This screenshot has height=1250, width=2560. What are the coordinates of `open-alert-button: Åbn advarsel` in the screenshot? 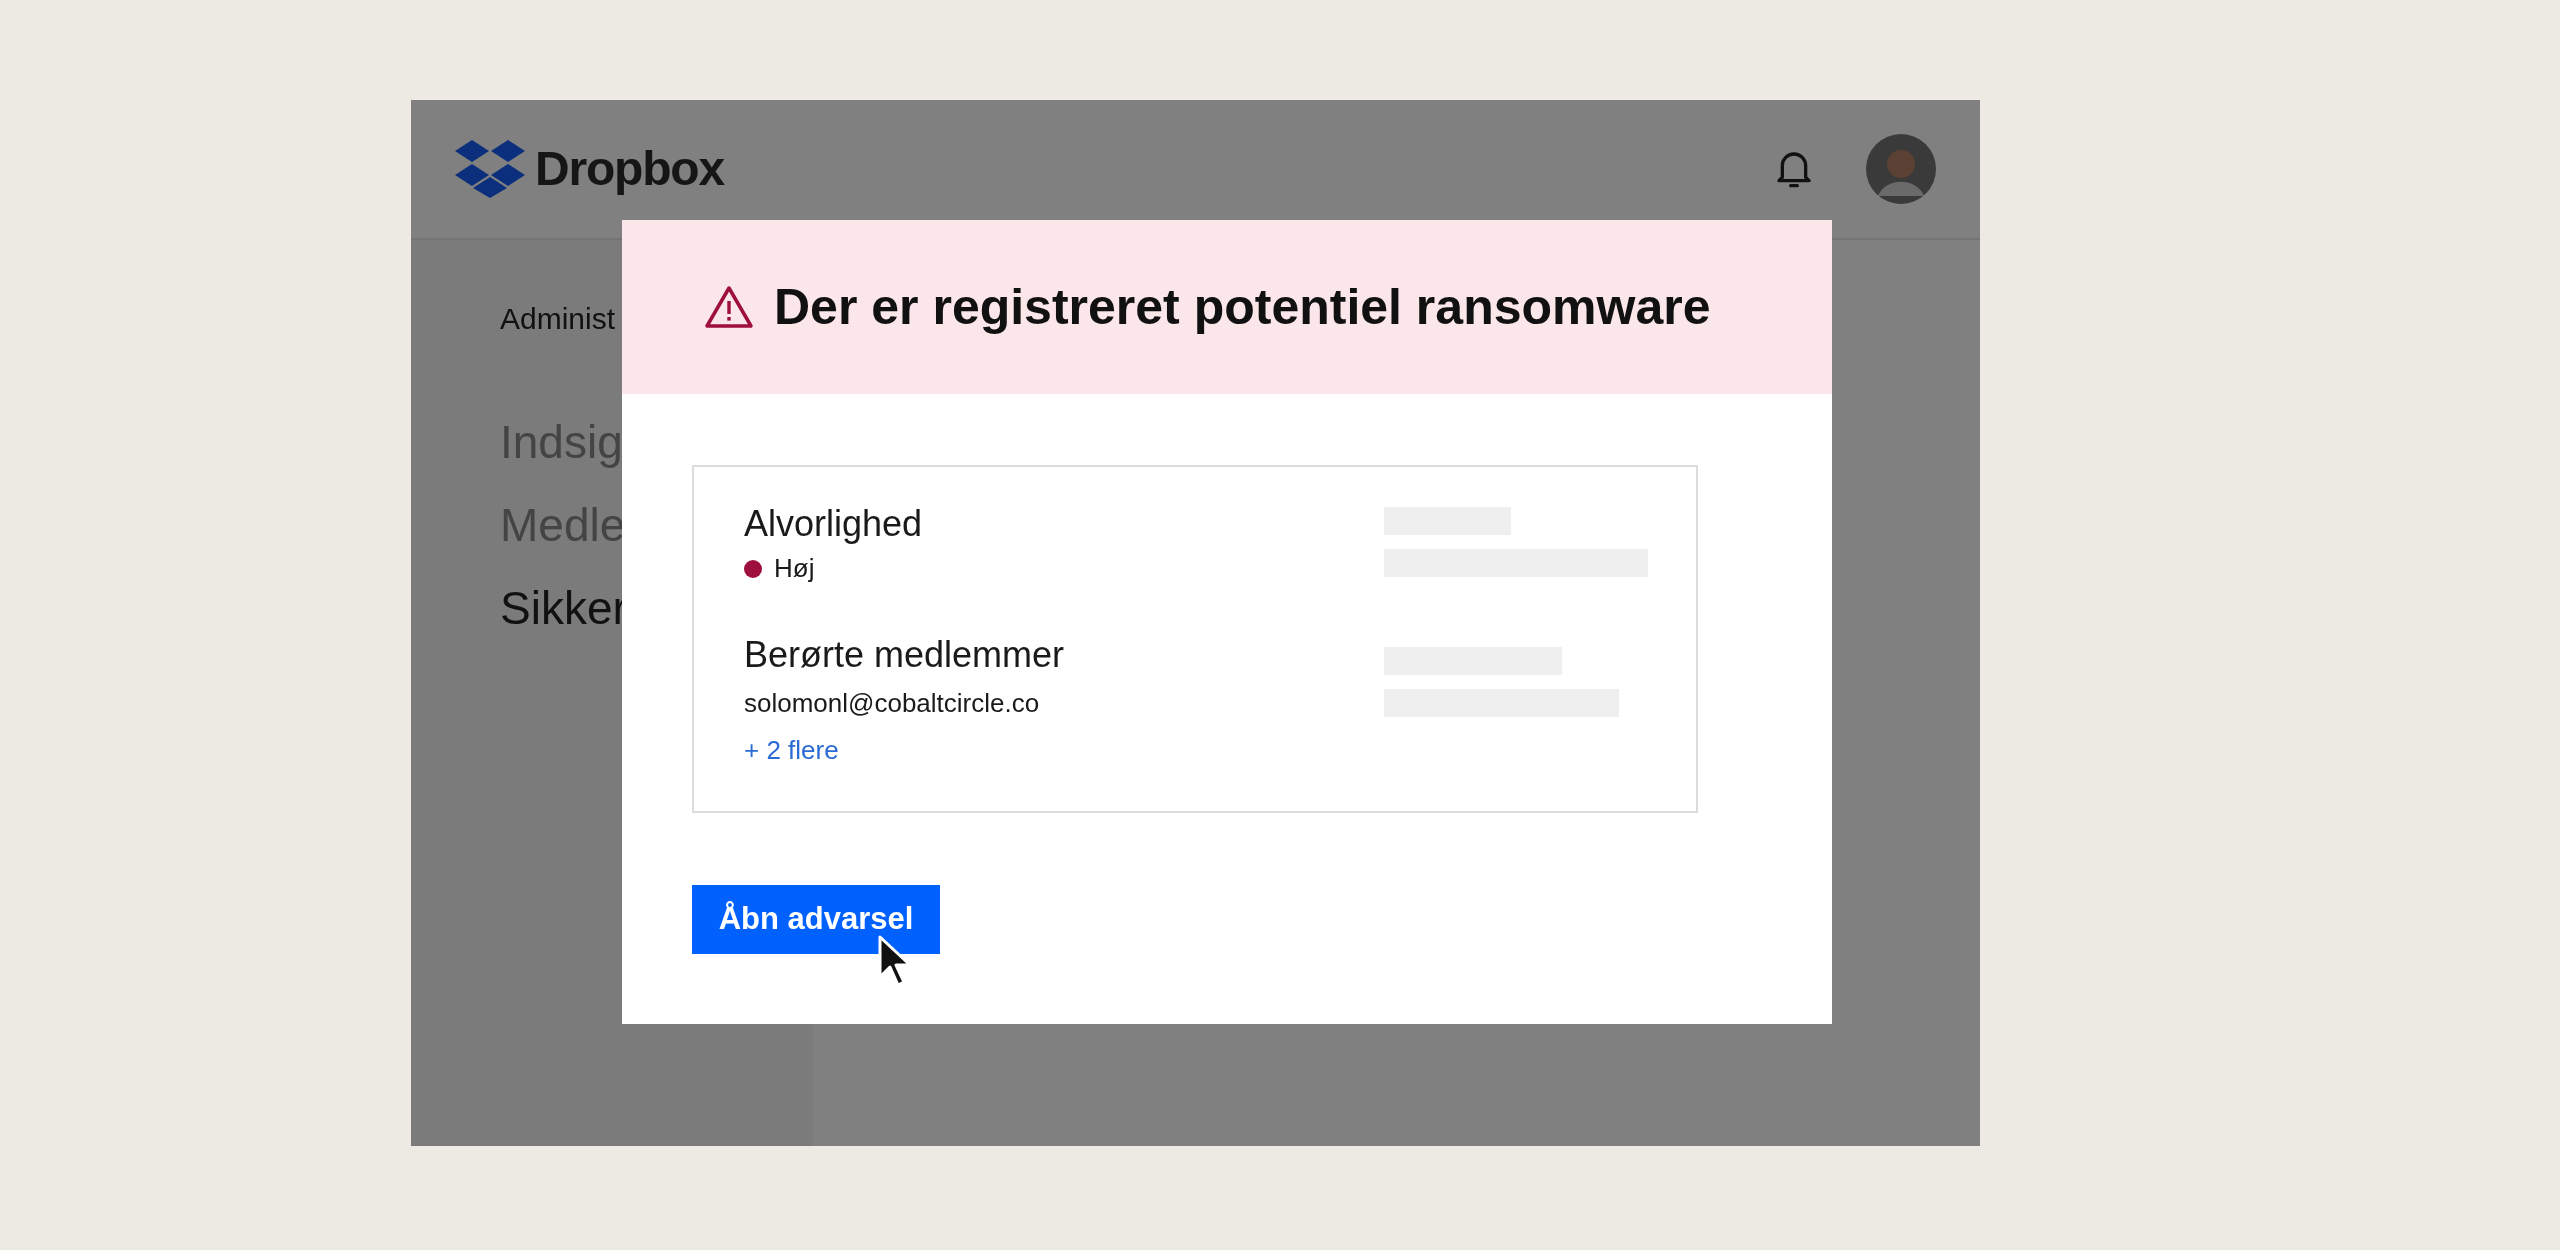 It's located at (816, 919).